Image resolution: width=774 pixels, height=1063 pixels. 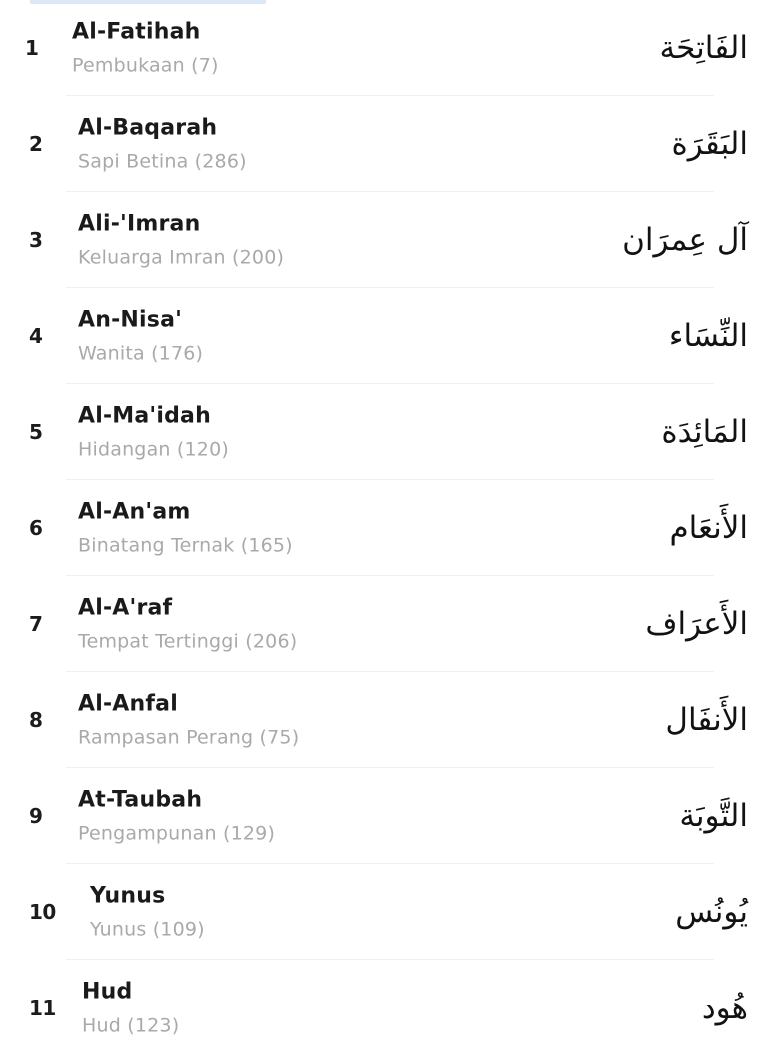 What do you see at coordinates (387, 1008) in the screenshot?
I see `surah-row: 11 Hud Hud (123) هُود` at bounding box center [387, 1008].